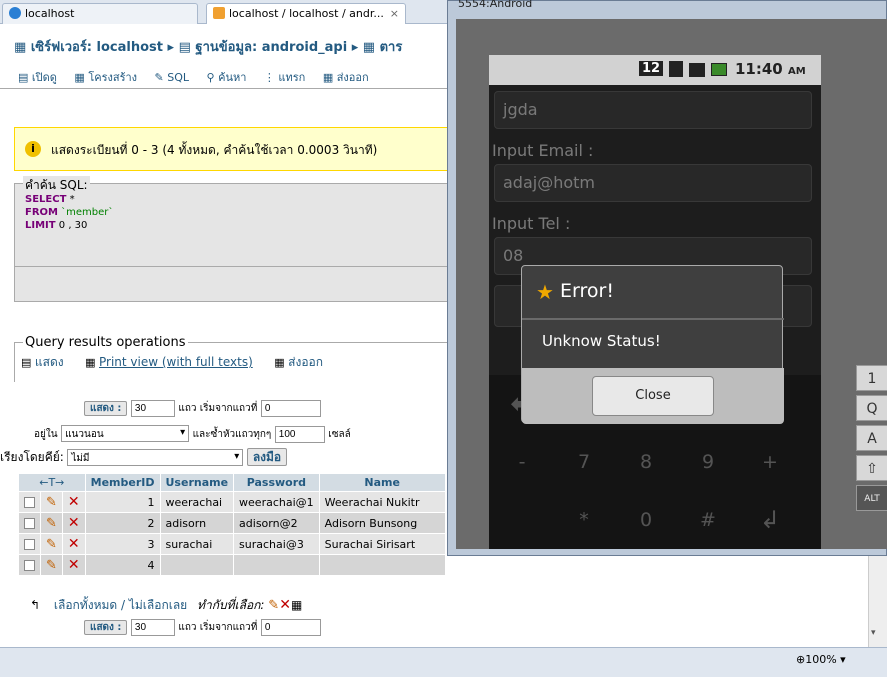 Image resolution: width=887 pixels, height=677 pixels. I want to click on browser-tab-phpmyadmin: localhost / localhost / andr... ×, so click(306, 13).